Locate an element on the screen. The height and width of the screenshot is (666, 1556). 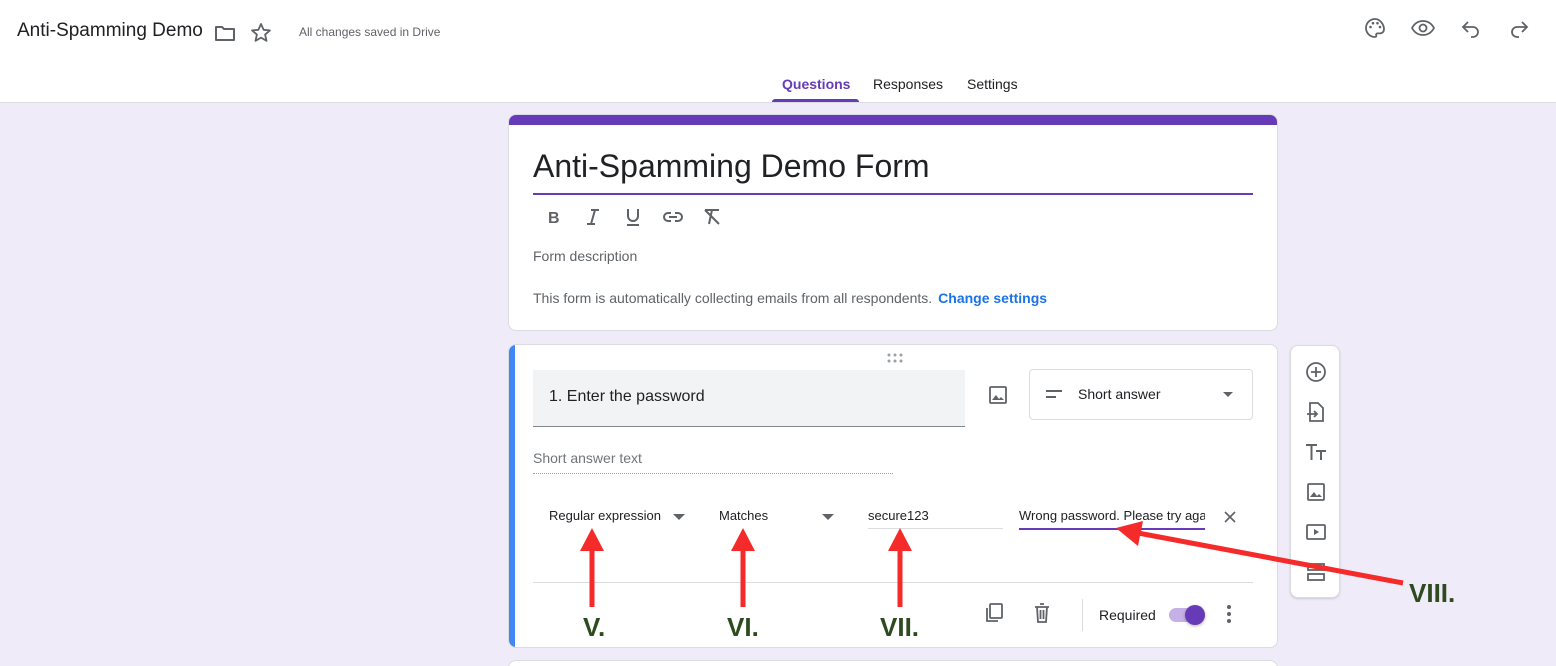
drag-handle-icon is located at coordinates (895, 358).